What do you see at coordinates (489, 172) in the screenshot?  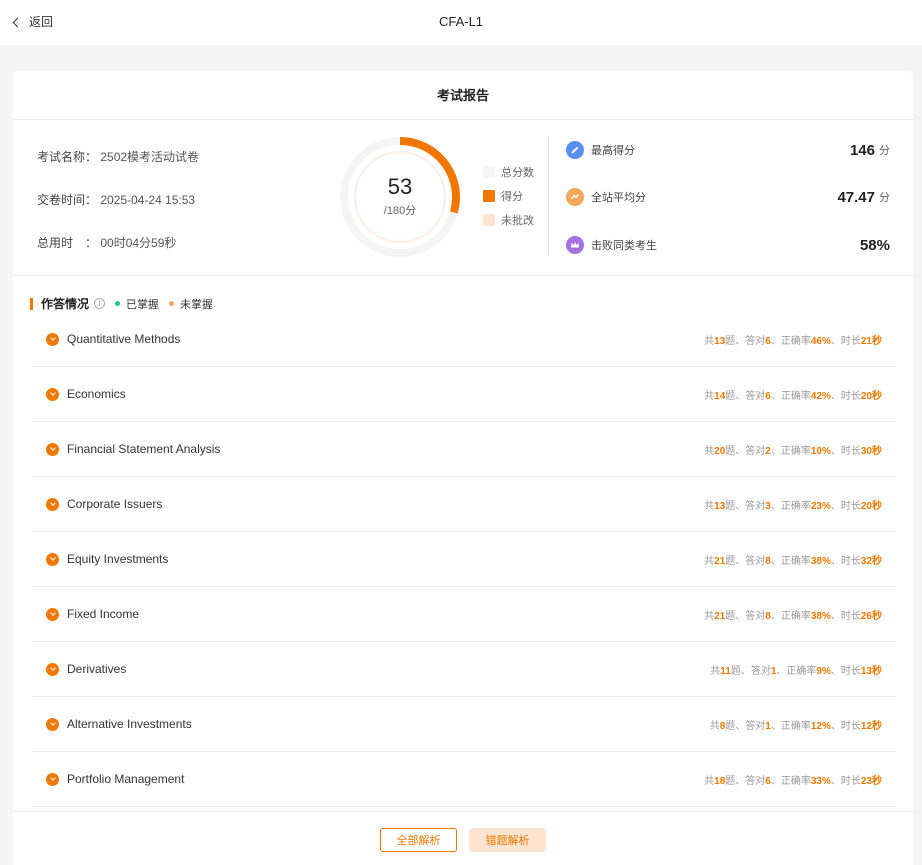 I see `legend-swatch-total` at bounding box center [489, 172].